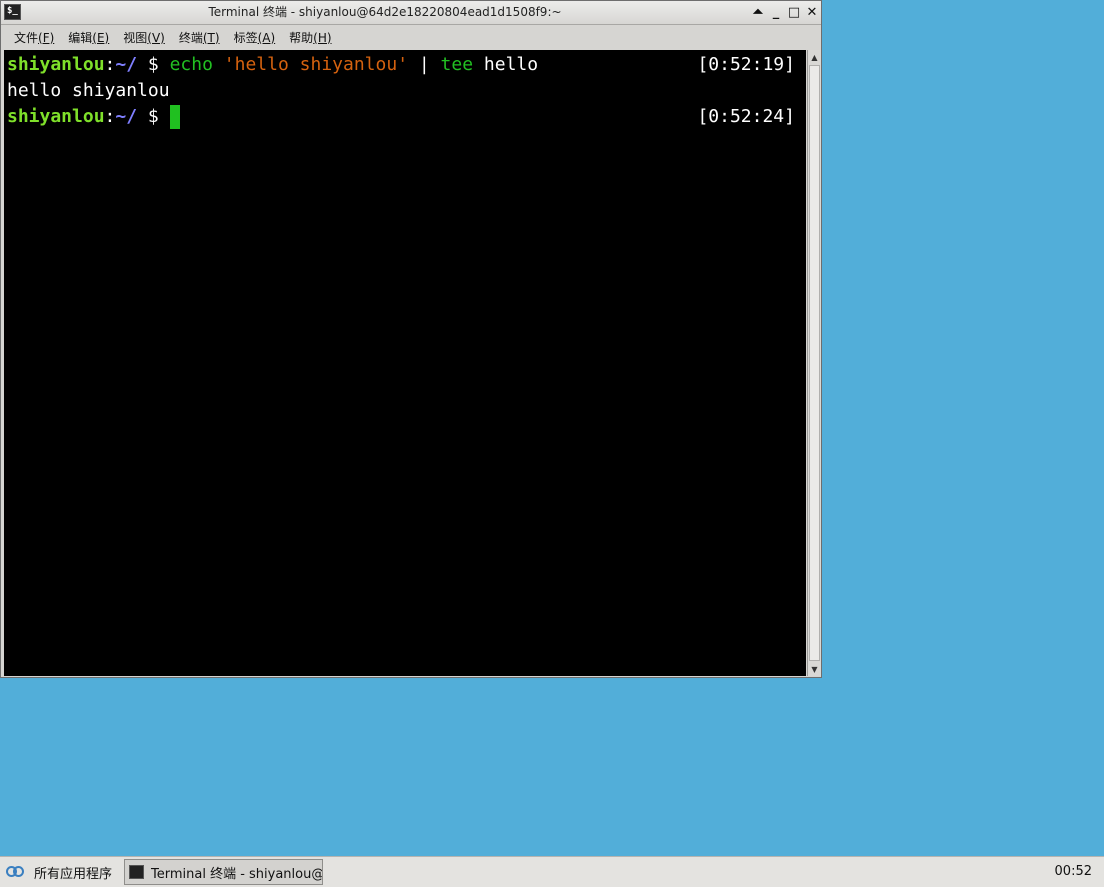 The height and width of the screenshot is (887, 1104). What do you see at coordinates (12, 12) in the screenshot?
I see `terminal-app-icon: $_` at bounding box center [12, 12].